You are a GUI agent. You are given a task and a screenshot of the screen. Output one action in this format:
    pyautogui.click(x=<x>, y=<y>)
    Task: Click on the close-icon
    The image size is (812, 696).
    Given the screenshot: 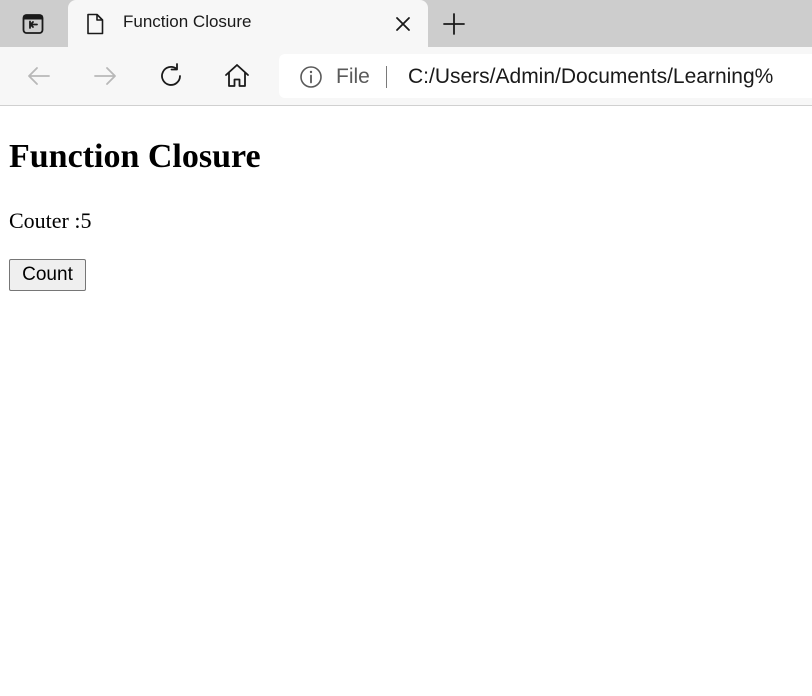 What is the action you would take?
    pyautogui.click(x=403, y=24)
    